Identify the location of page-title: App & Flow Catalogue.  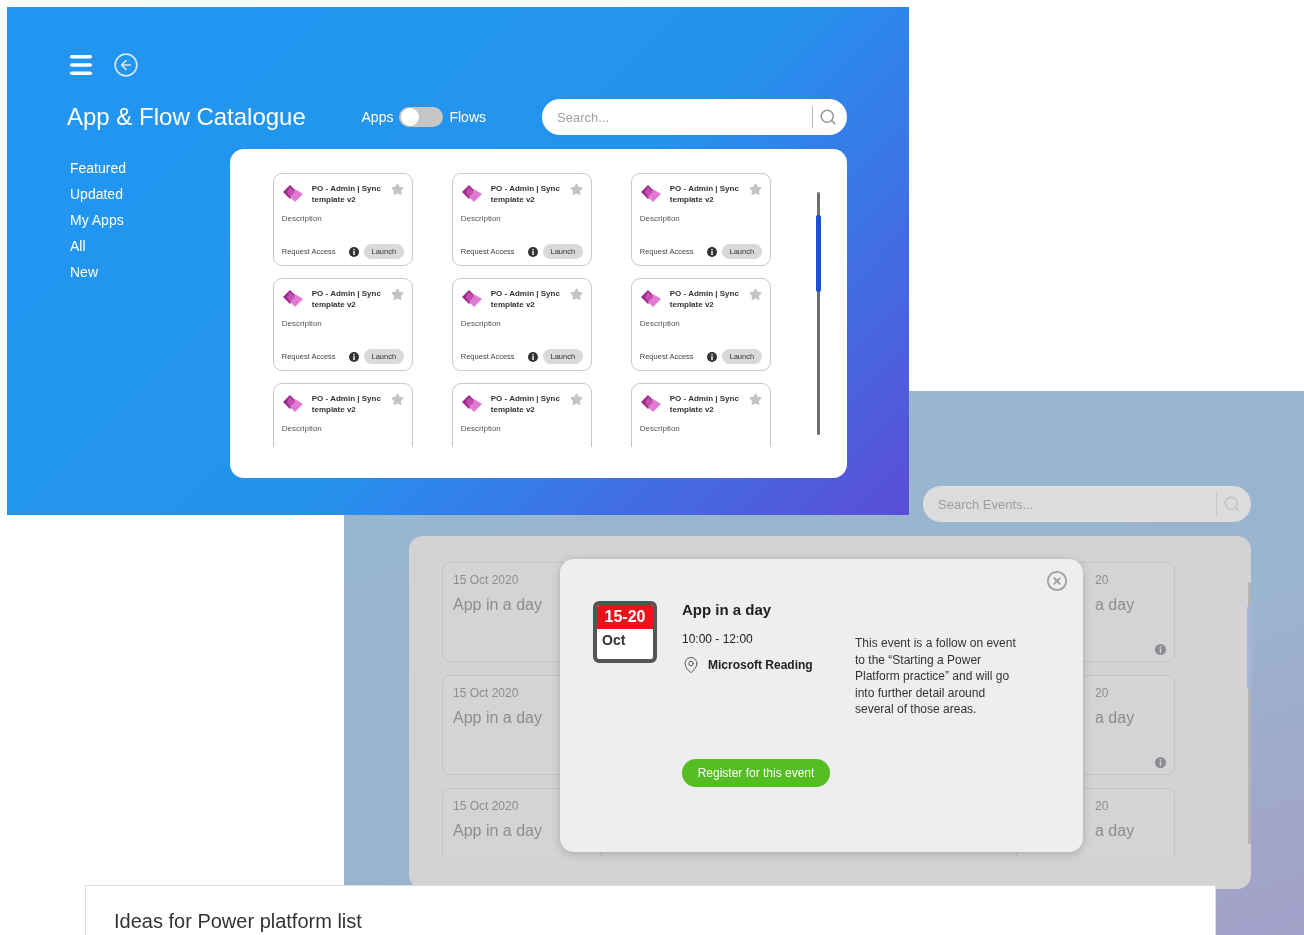
(187, 117).